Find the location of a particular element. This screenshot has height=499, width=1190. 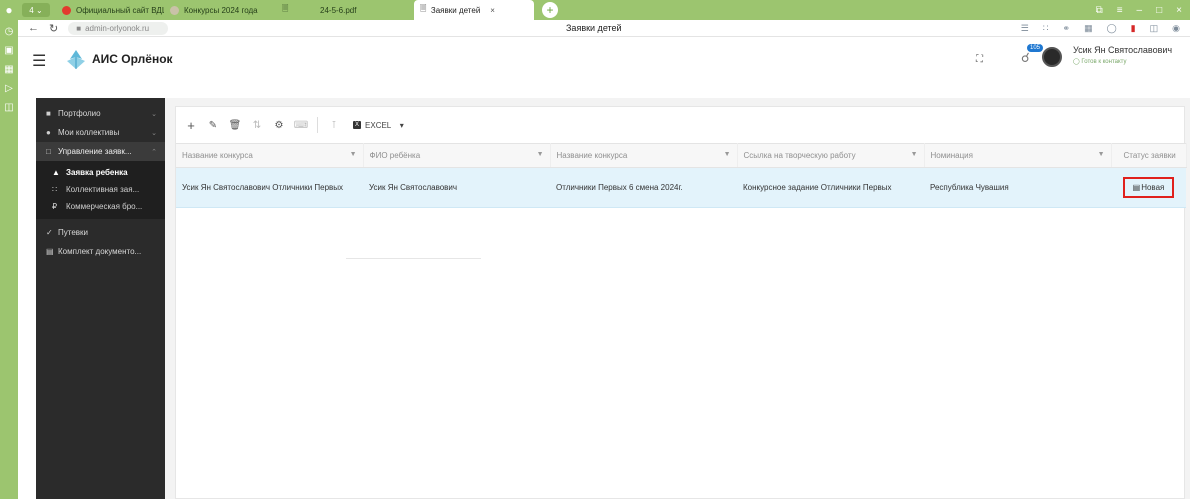

edit-icon: ✎ is located at coordinates (213, 125).